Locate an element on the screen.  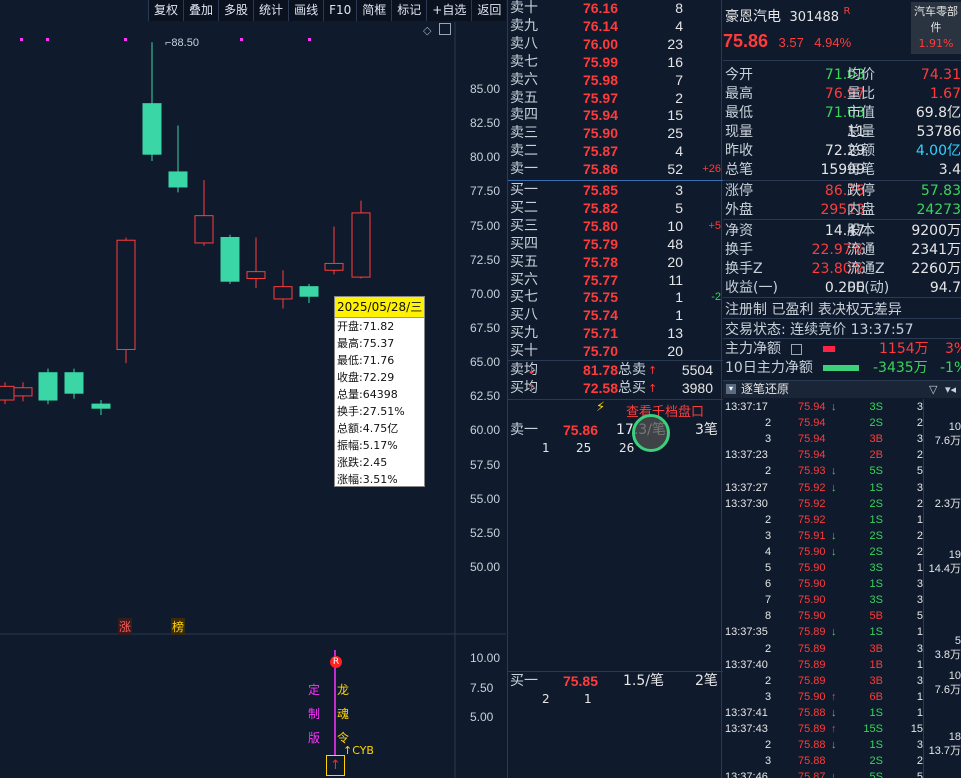
bid-row: 买六 75.77 11 is located at coordinates (615, 281).